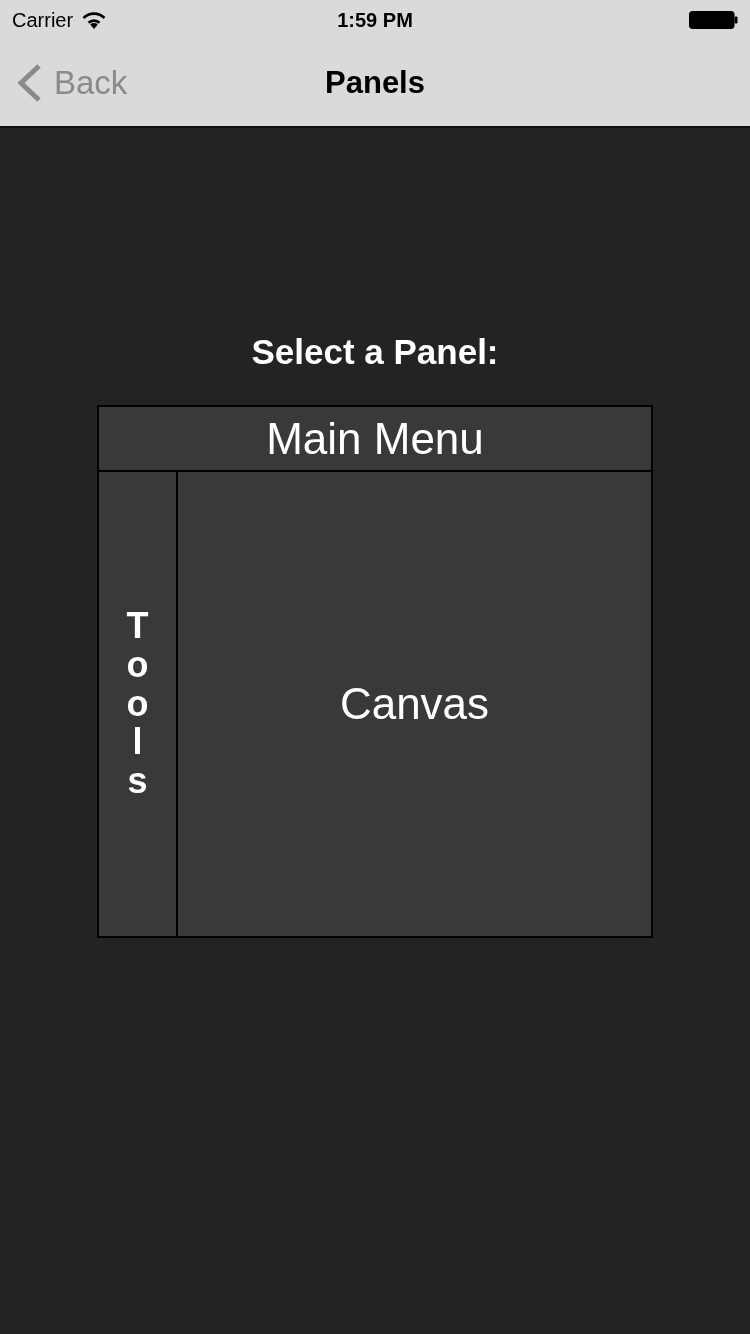 Image resolution: width=750 pixels, height=1334 pixels. What do you see at coordinates (43, 20) in the screenshot?
I see `carrier-label: Carrier` at bounding box center [43, 20].